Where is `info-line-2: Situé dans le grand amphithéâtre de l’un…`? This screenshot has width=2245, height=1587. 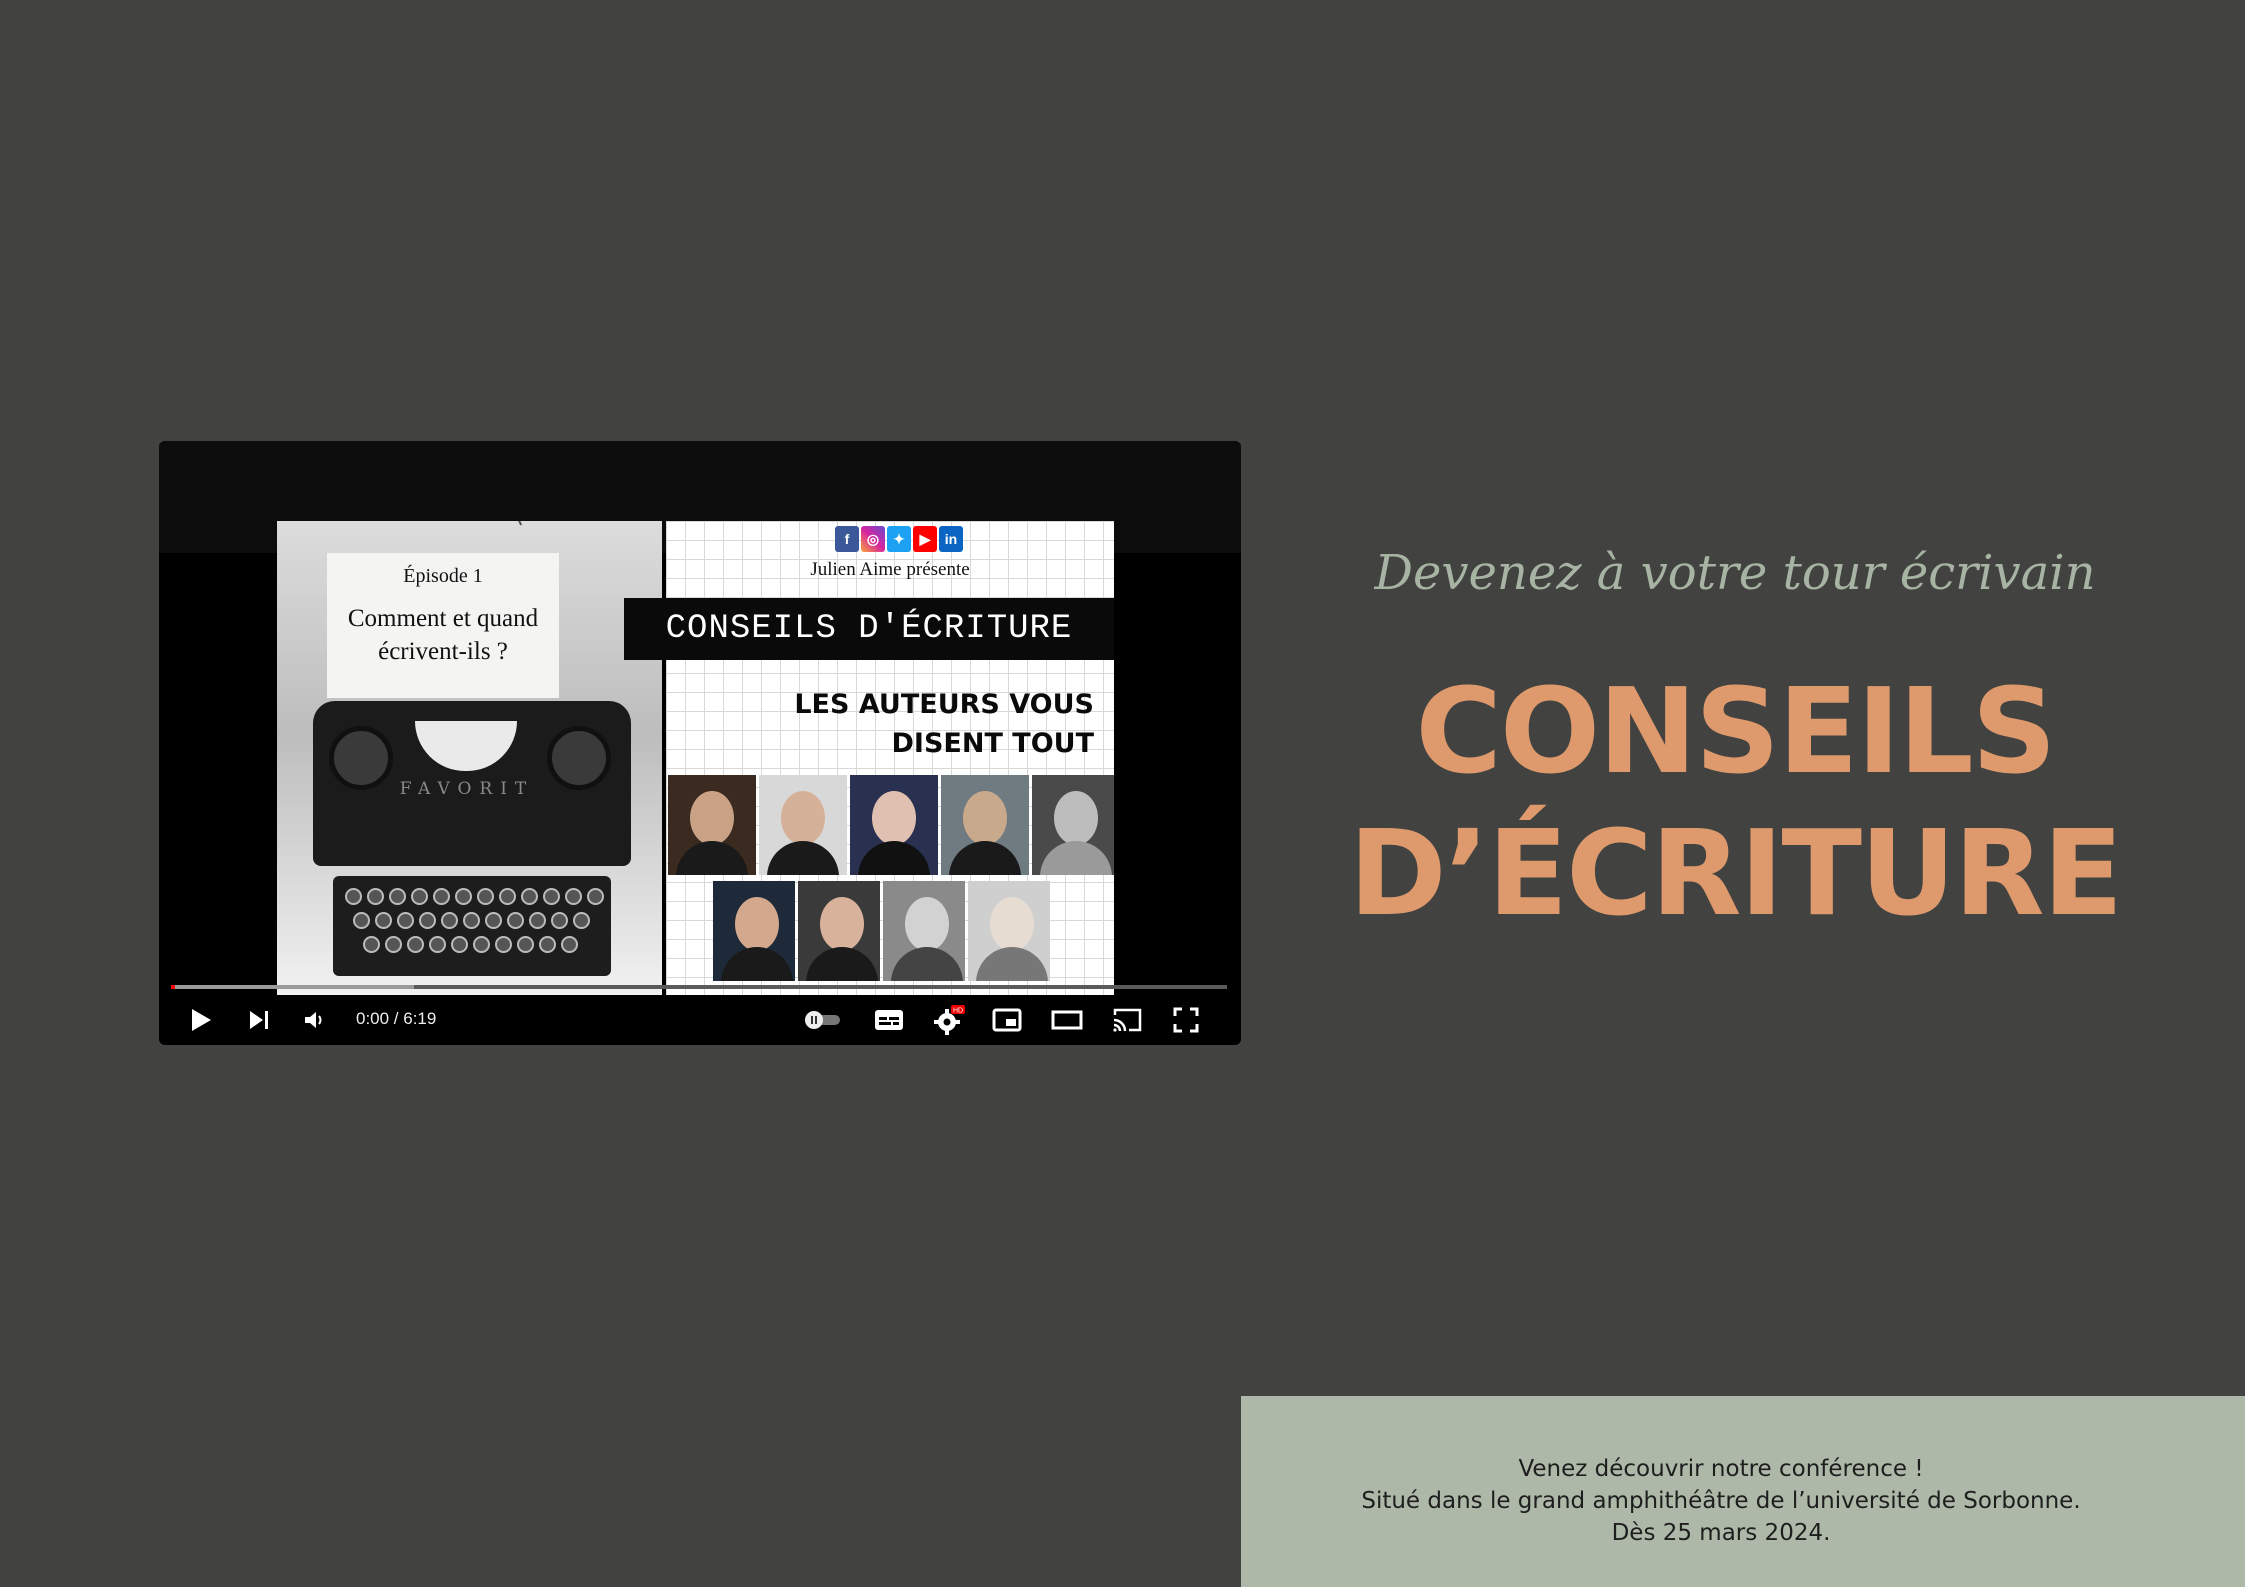 info-line-2: Situé dans le grand amphithéâtre de l’un… is located at coordinates (1721, 1501).